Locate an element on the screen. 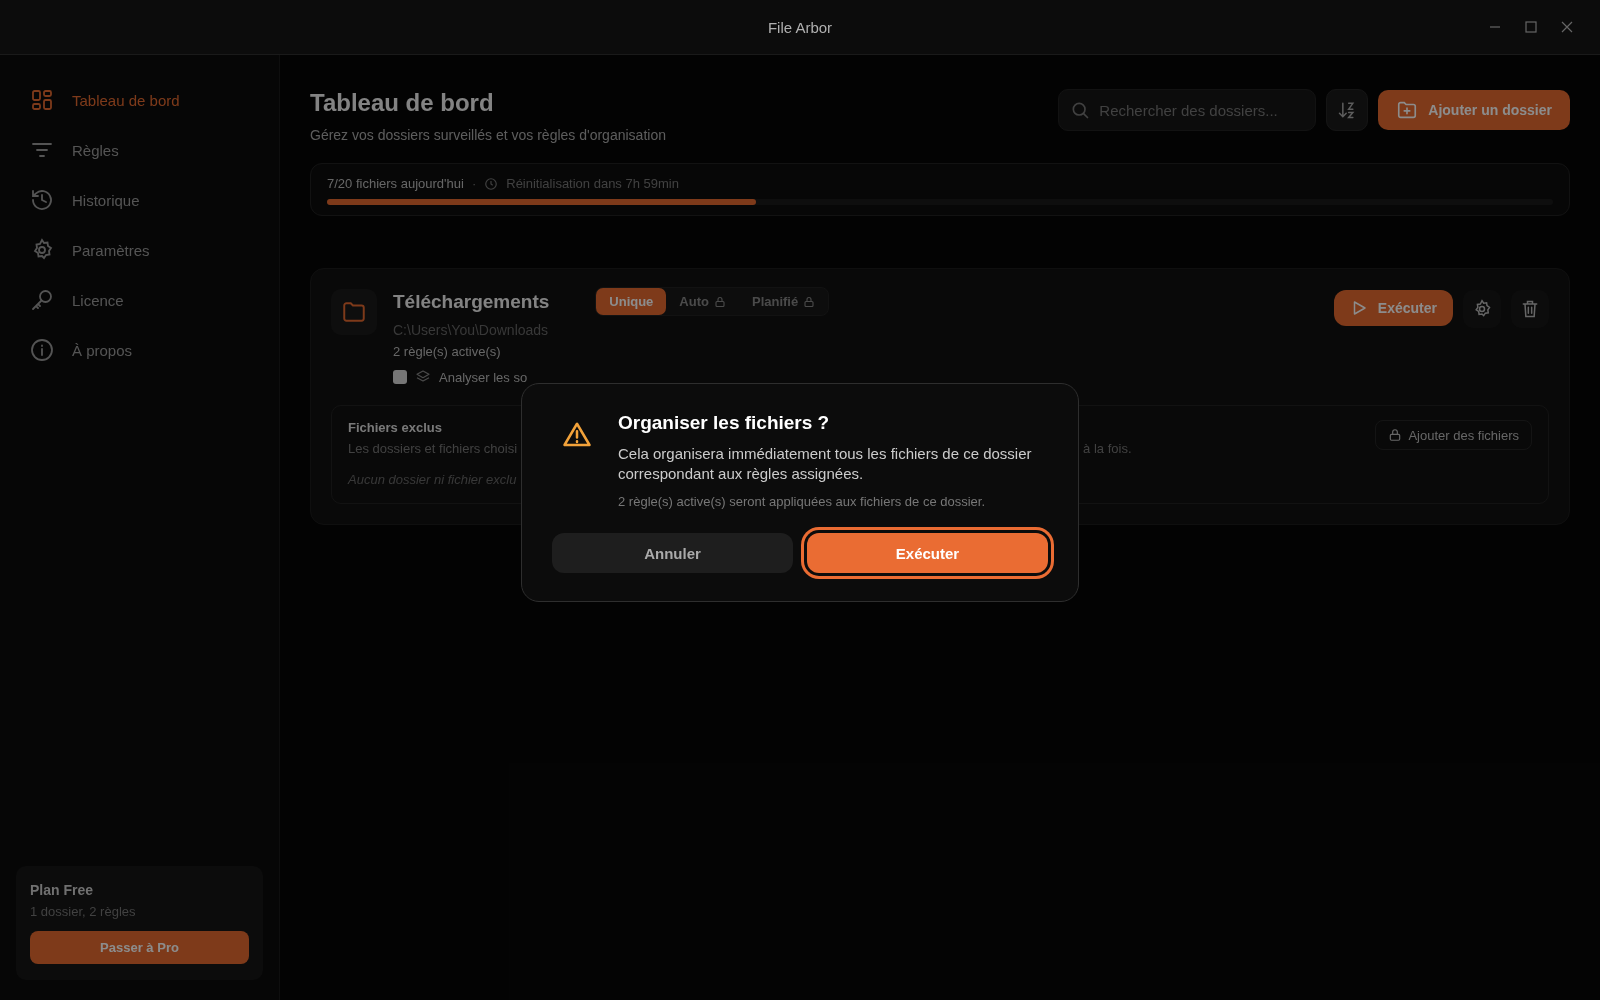  sidebar-item: Licence is located at coordinates (139, 300).